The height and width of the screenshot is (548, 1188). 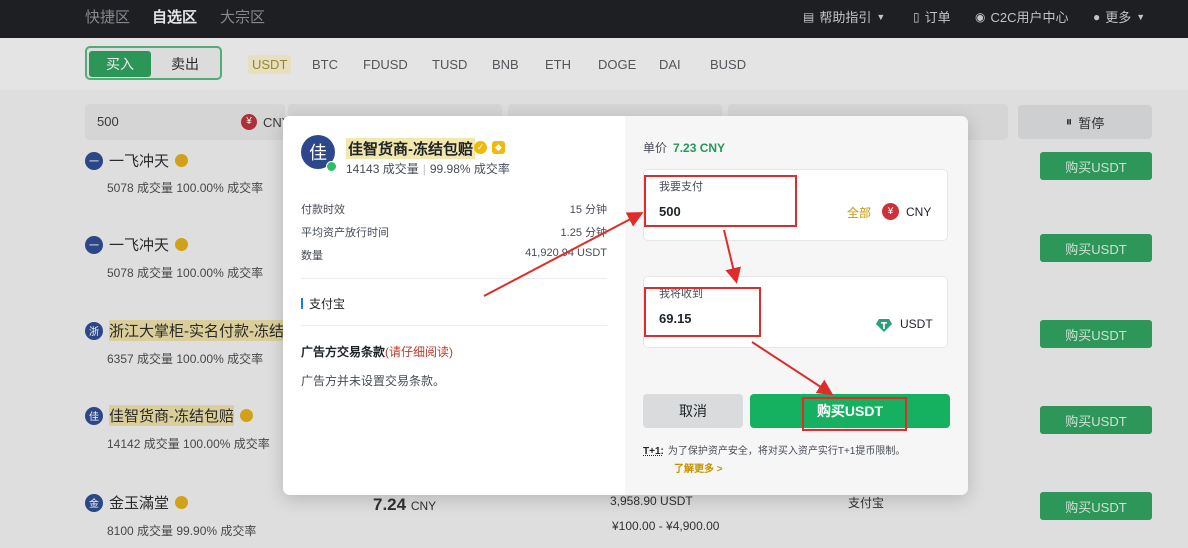 What do you see at coordinates (1097, 16) in the screenshot?
I see `more-icon: ●` at bounding box center [1097, 16].